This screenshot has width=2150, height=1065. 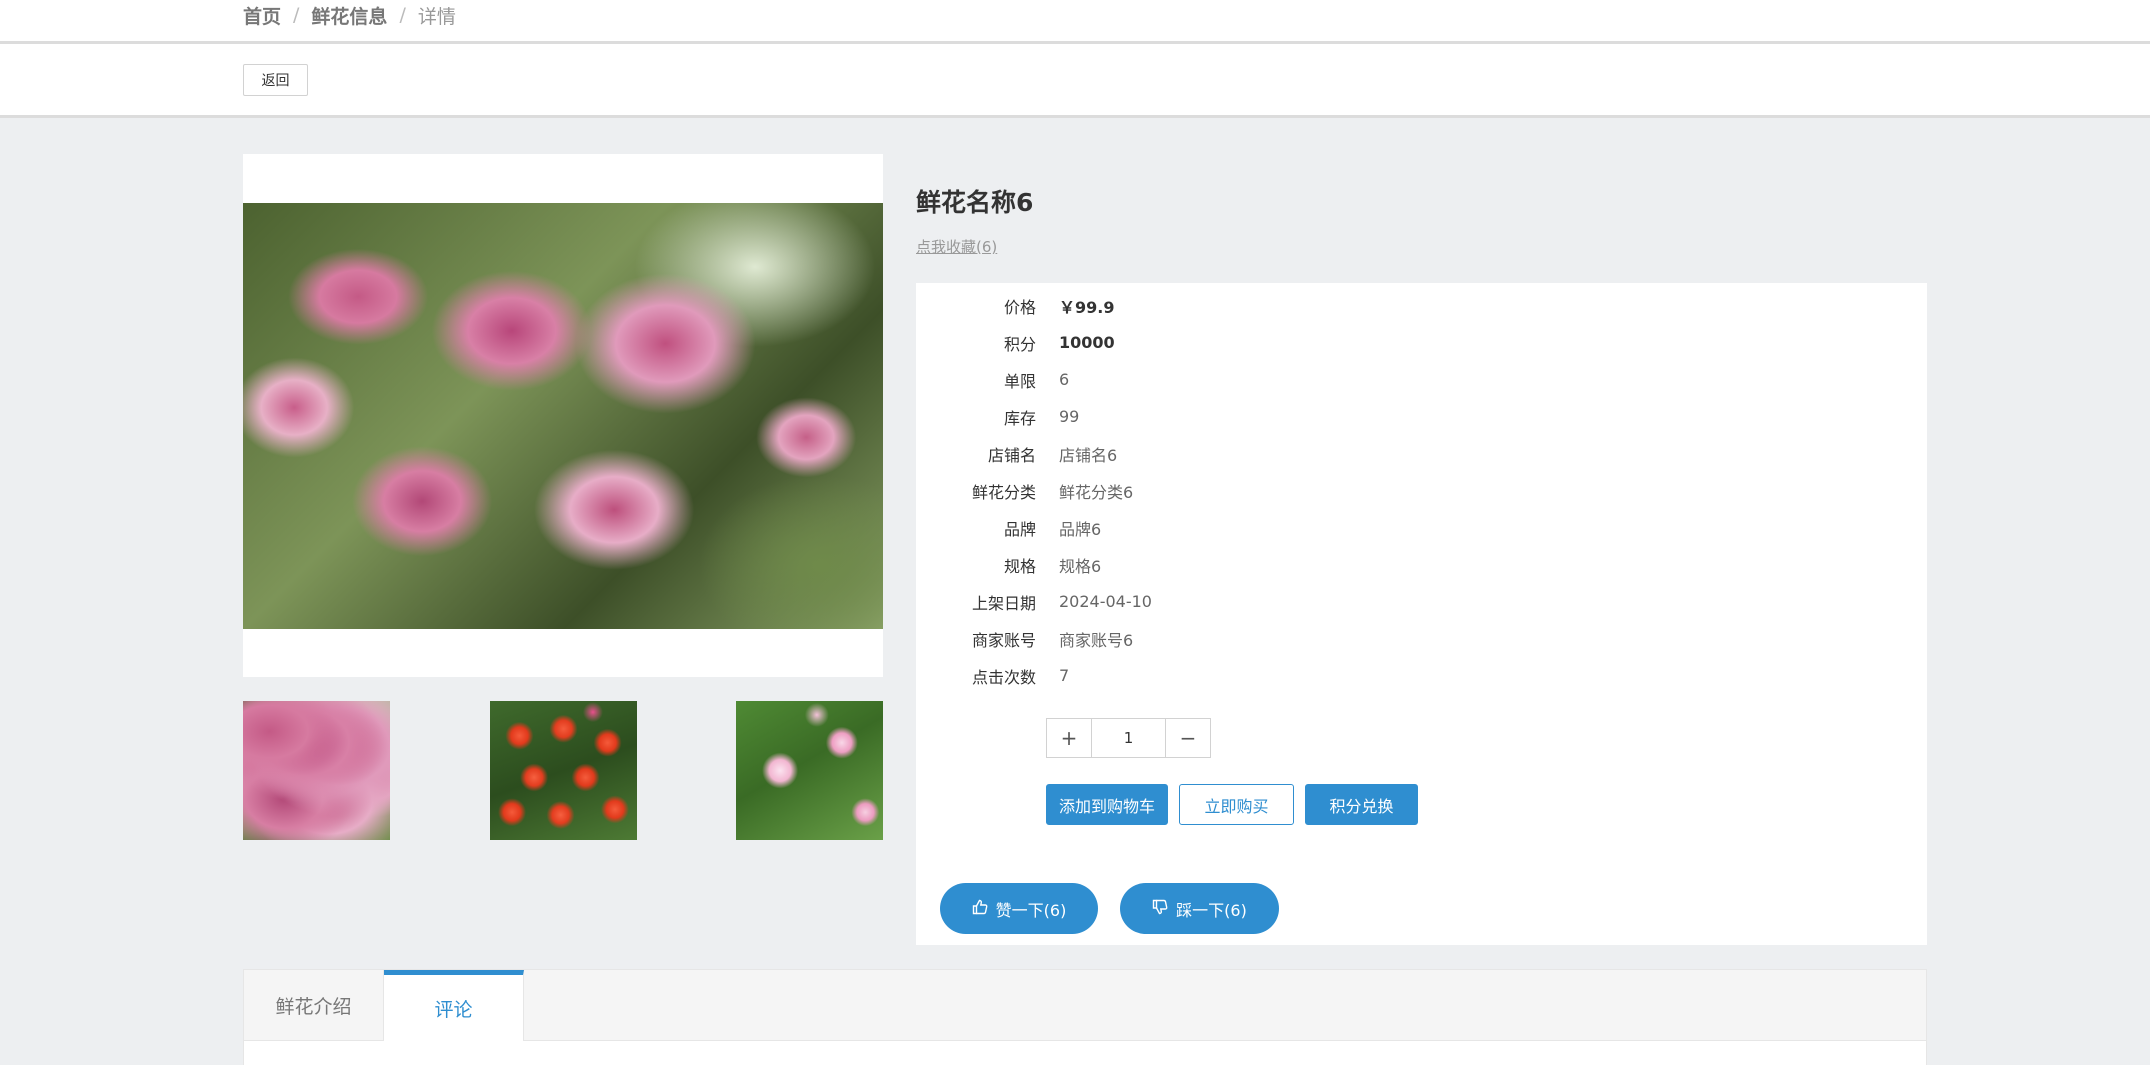 I want to click on info-label: 点击次数, so click(x=1003, y=677).